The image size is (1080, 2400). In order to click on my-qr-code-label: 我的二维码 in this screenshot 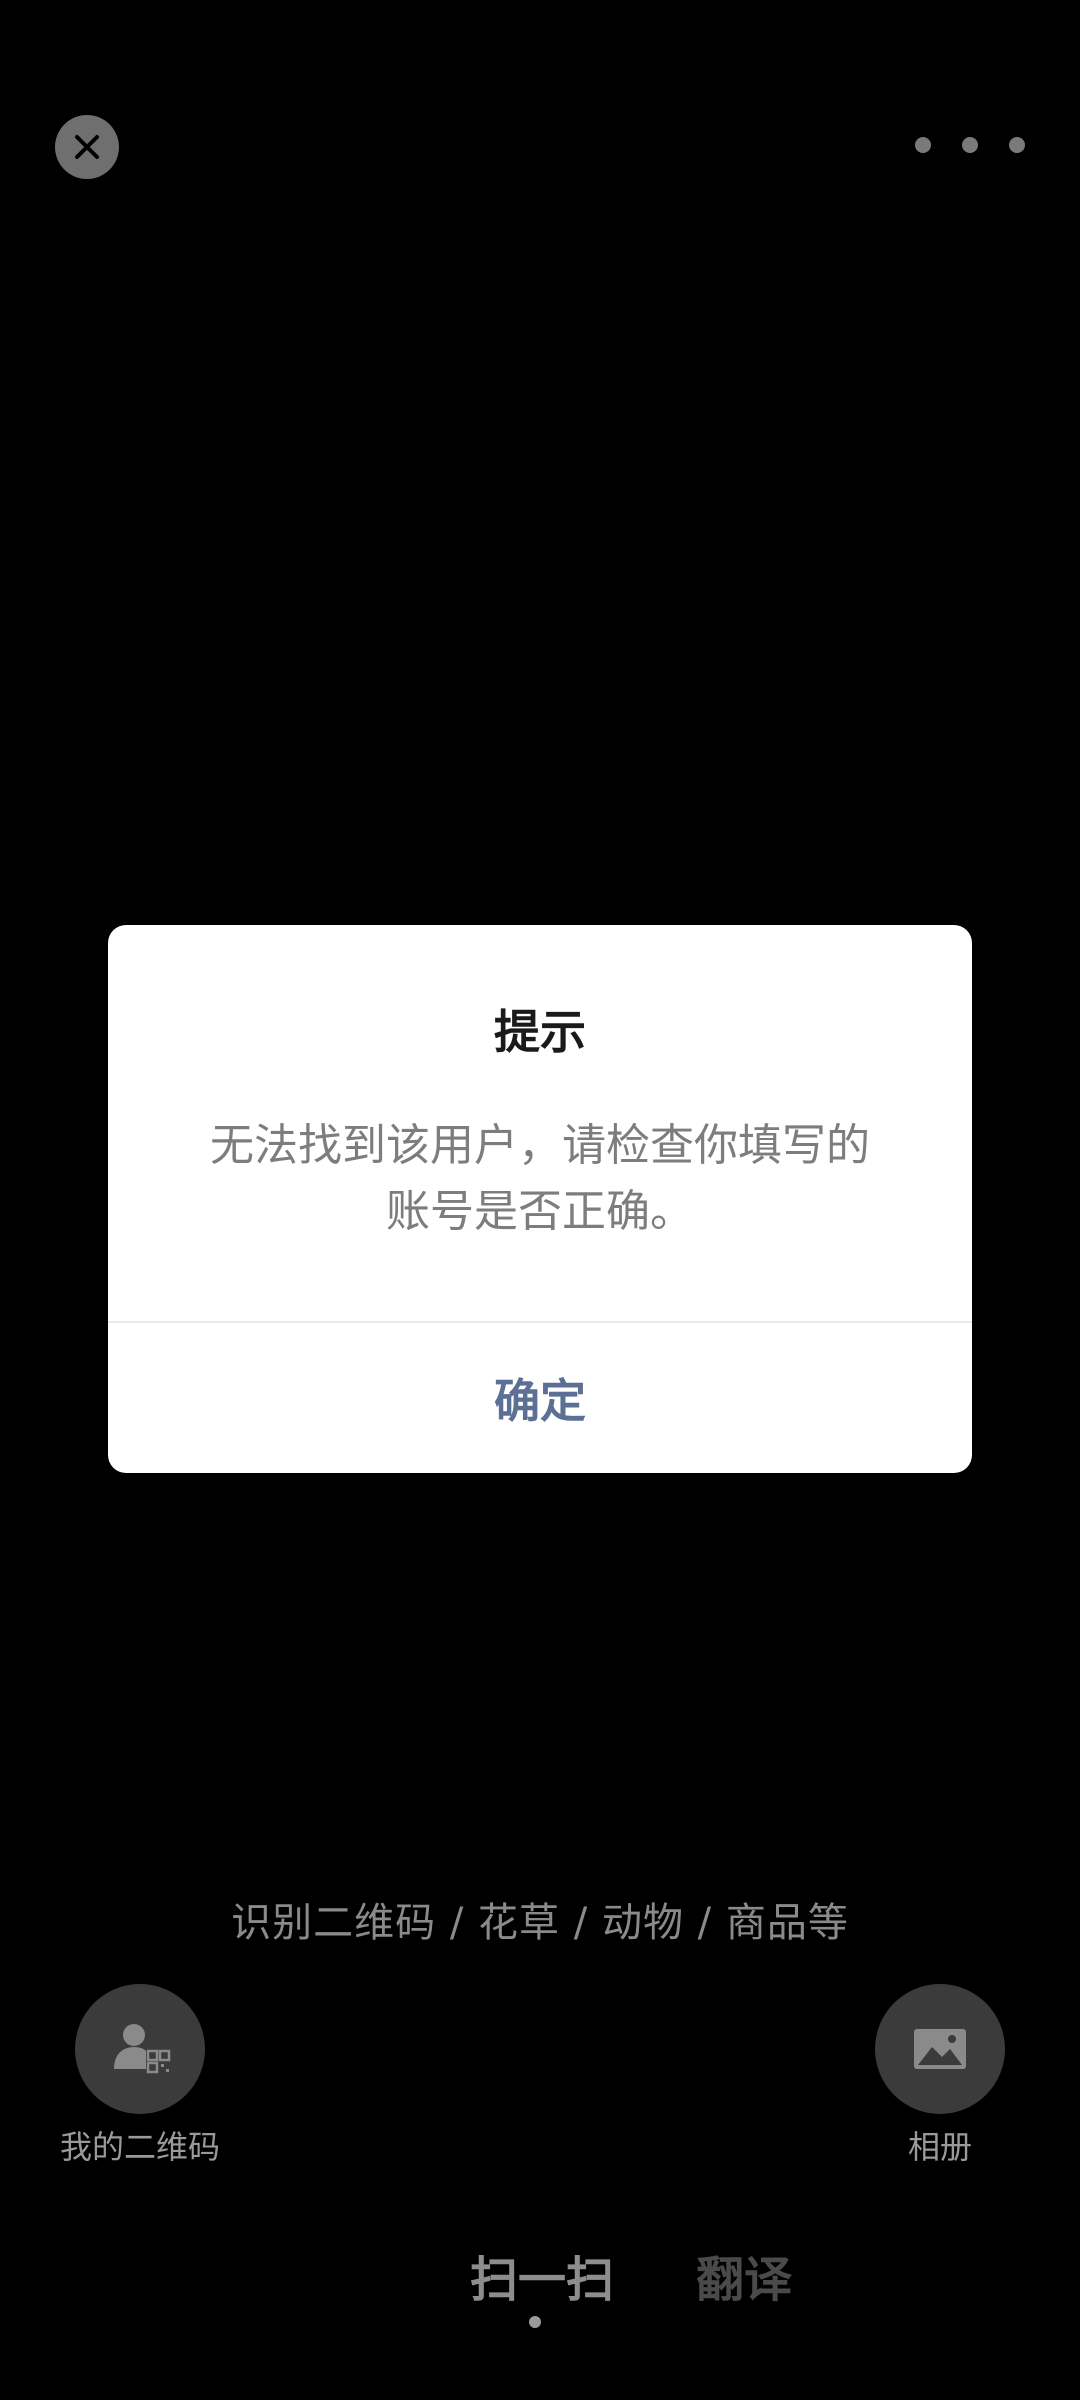, I will do `click(139, 2147)`.